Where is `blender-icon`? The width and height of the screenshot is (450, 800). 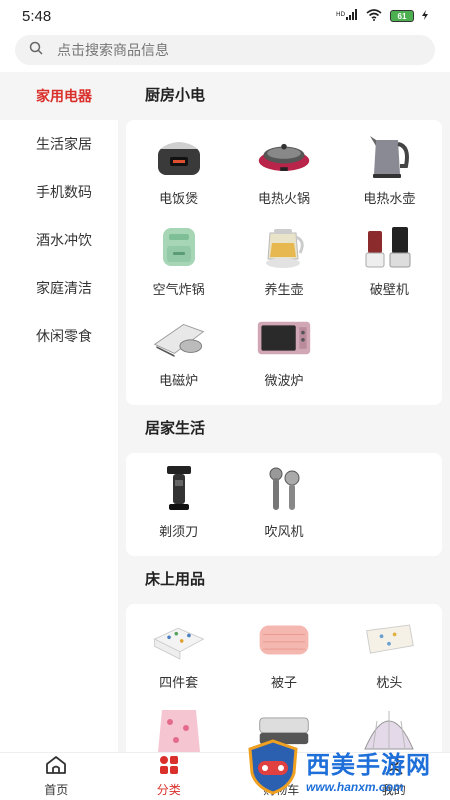 blender-icon is located at coordinates (389, 247).